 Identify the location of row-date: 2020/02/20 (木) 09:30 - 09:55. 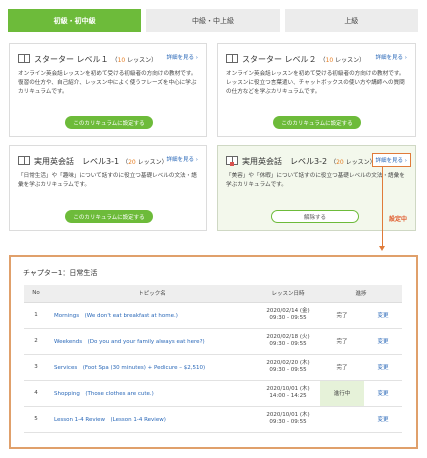
(288, 367).